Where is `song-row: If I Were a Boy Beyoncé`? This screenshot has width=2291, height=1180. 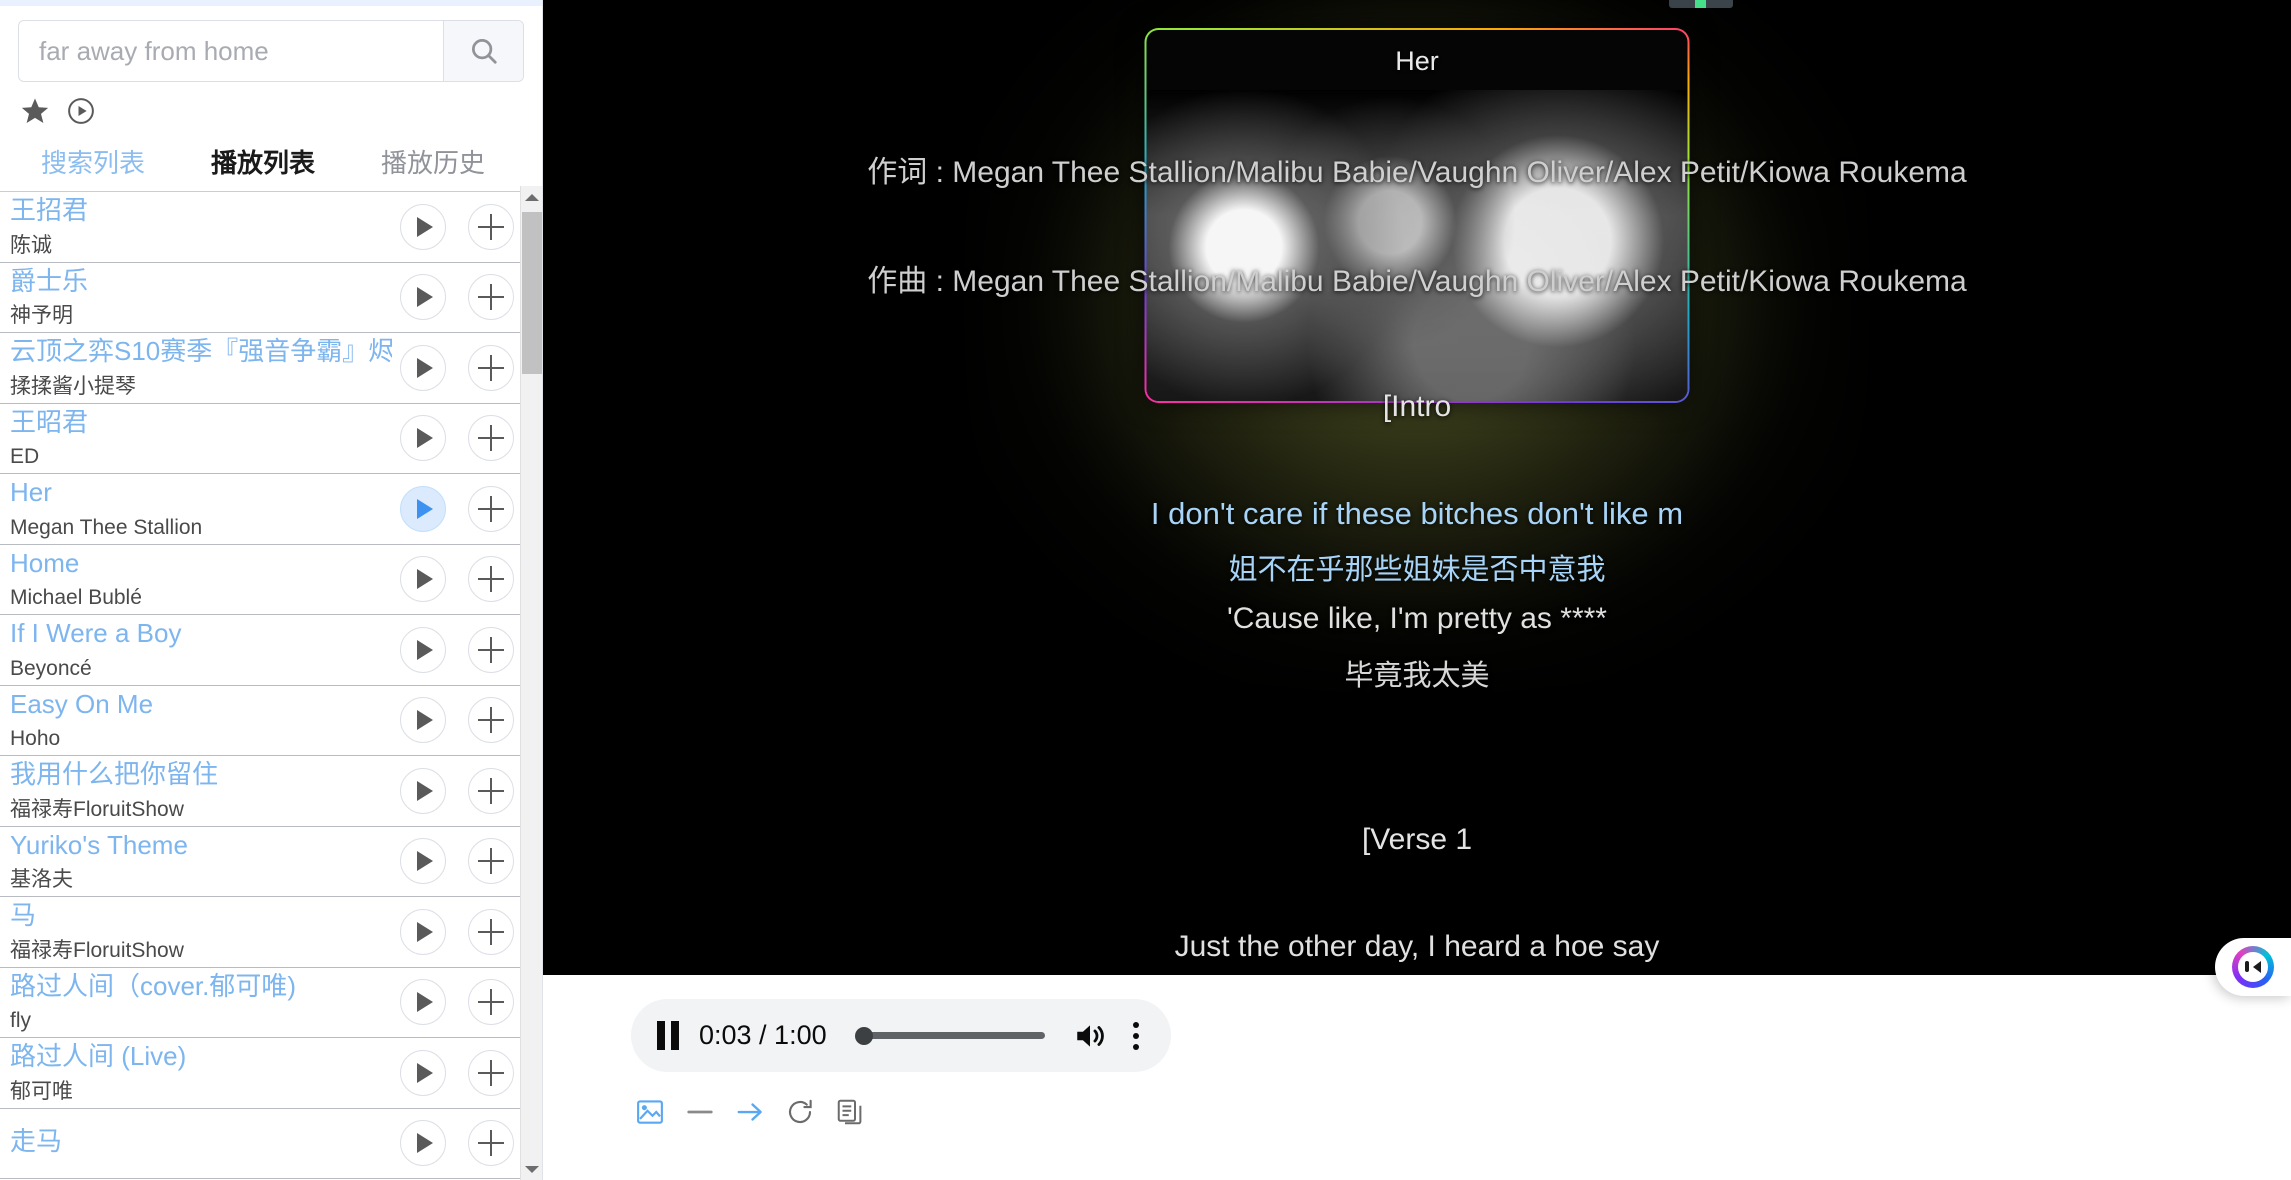 song-row: If I Were a Boy Beyoncé is located at coordinates (271, 650).